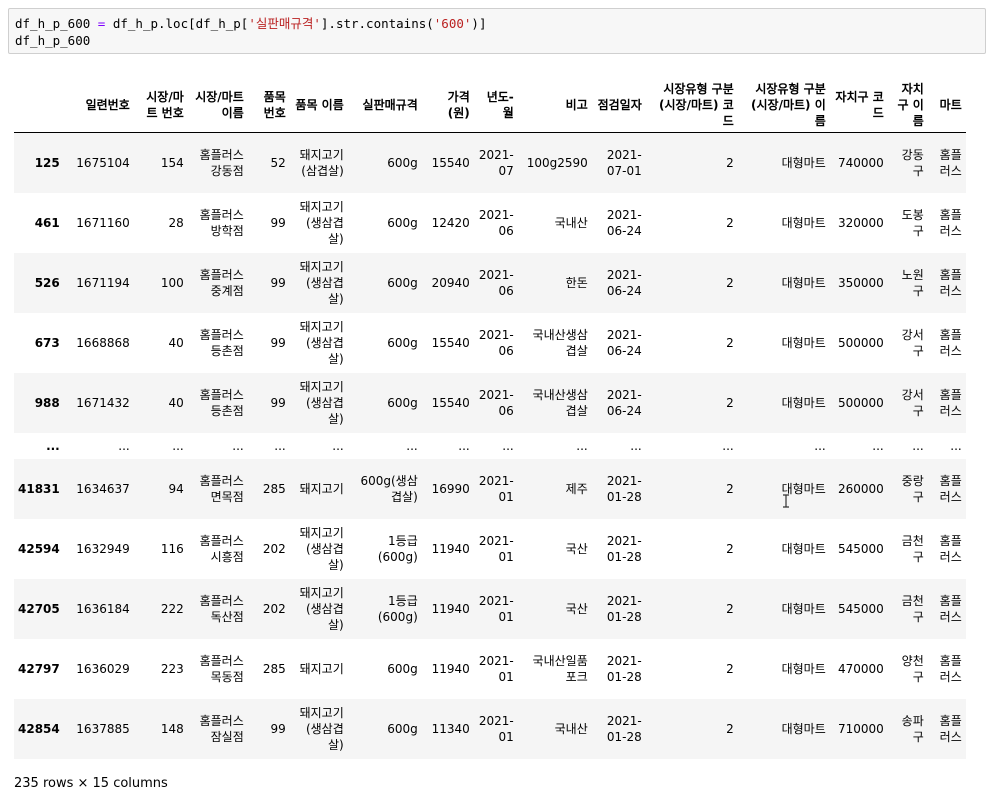 Image resolution: width=992 pixels, height=793 pixels. I want to click on column-header: 비고, so click(554, 105).